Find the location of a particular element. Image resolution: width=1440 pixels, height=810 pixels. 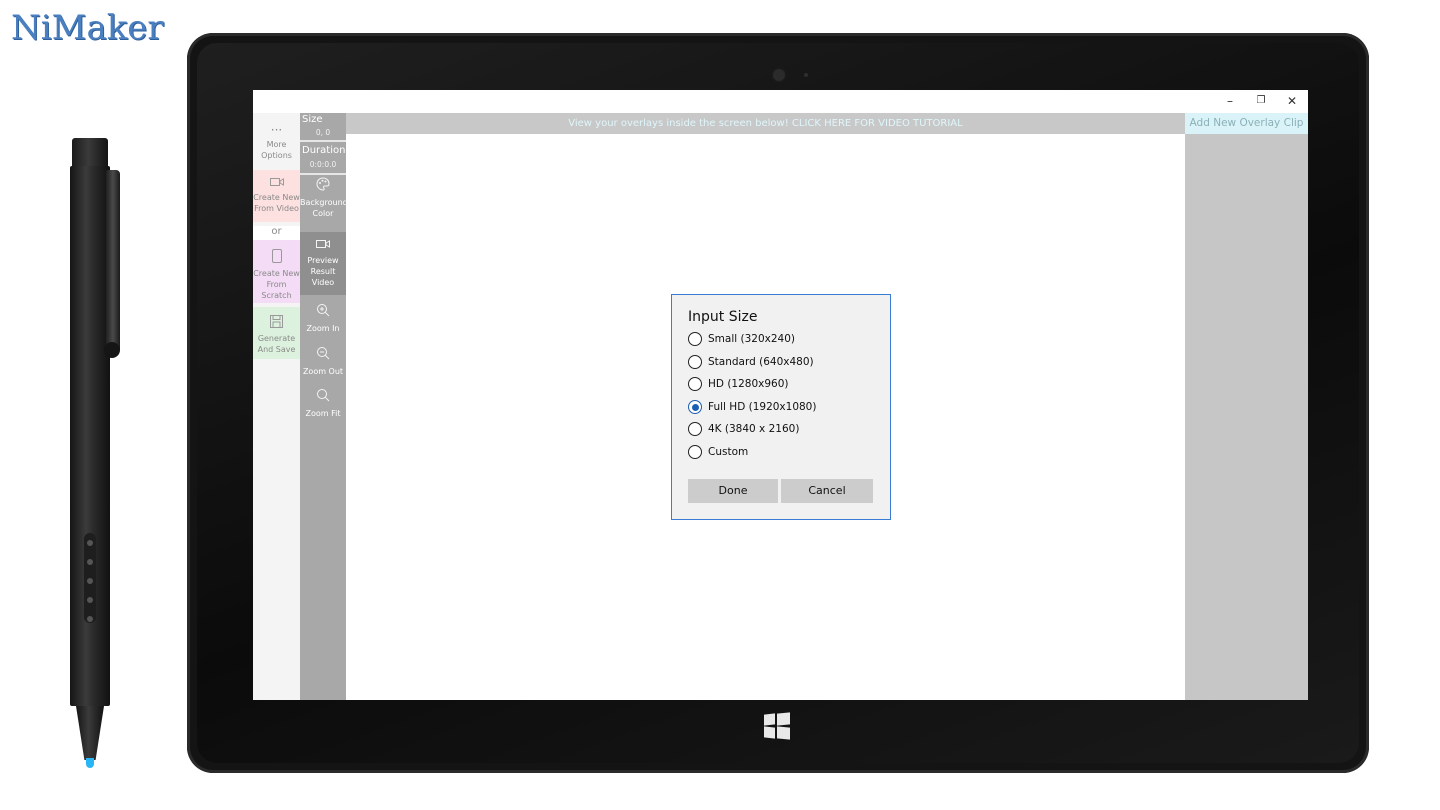

background-color-button: Background Color is located at coordinates (324, 203).